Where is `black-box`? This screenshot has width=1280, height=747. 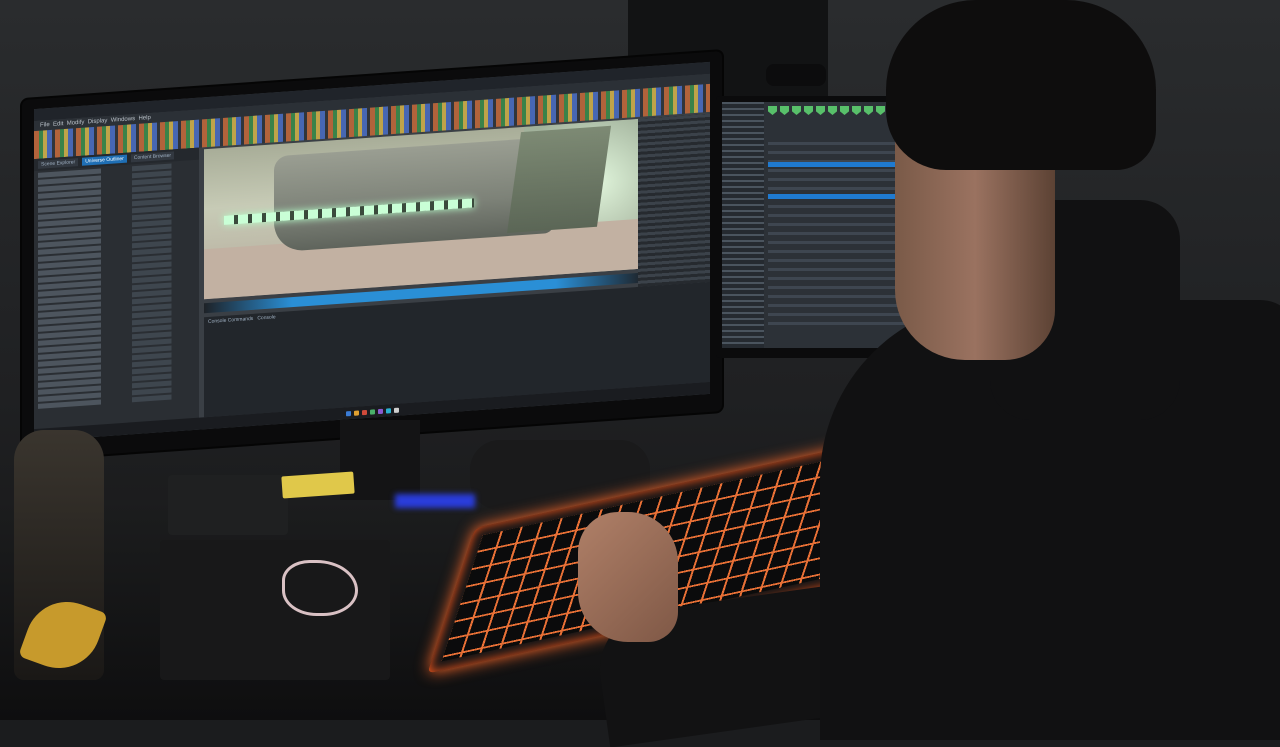 black-box is located at coordinates (228, 505).